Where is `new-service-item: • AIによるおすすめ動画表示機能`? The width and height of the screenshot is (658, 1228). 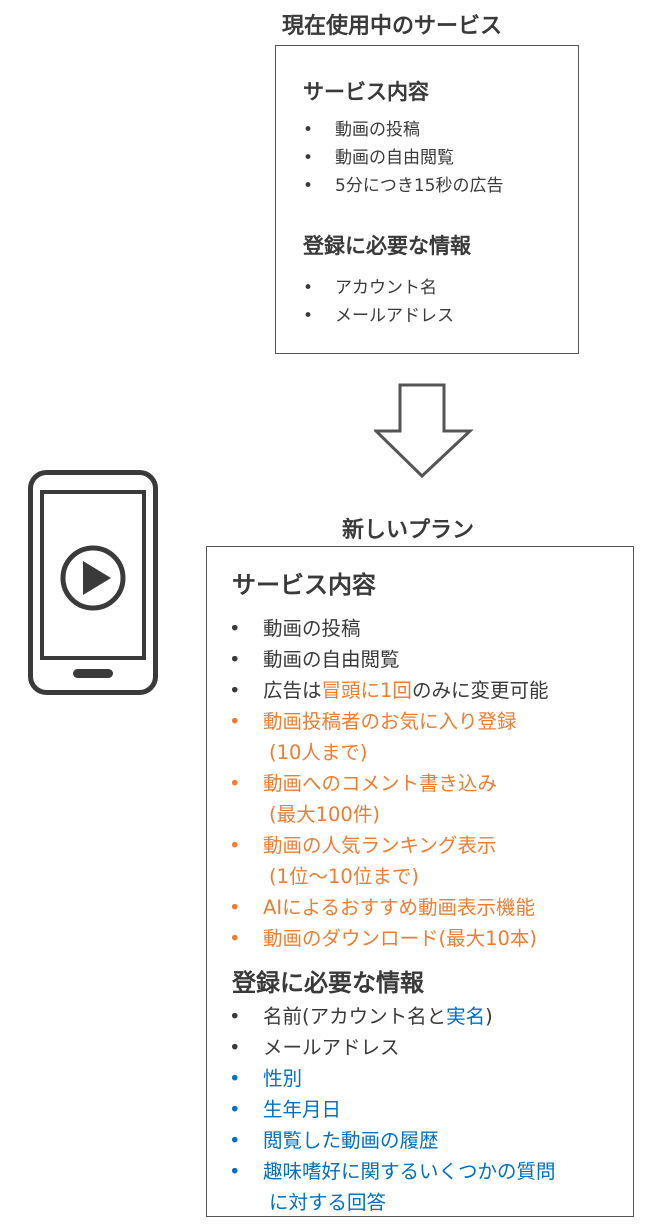 new-service-item: • AIによるおすすめ動画表示機能 is located at coordinates (388, 907).